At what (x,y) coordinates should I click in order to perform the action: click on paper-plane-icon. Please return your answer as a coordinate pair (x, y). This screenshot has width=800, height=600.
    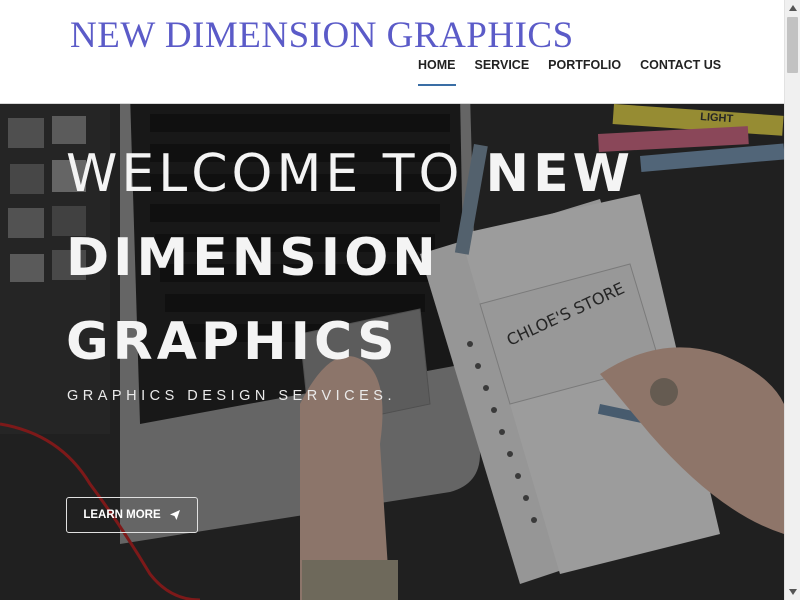
    Looking at the image, I should click on (174, 515).